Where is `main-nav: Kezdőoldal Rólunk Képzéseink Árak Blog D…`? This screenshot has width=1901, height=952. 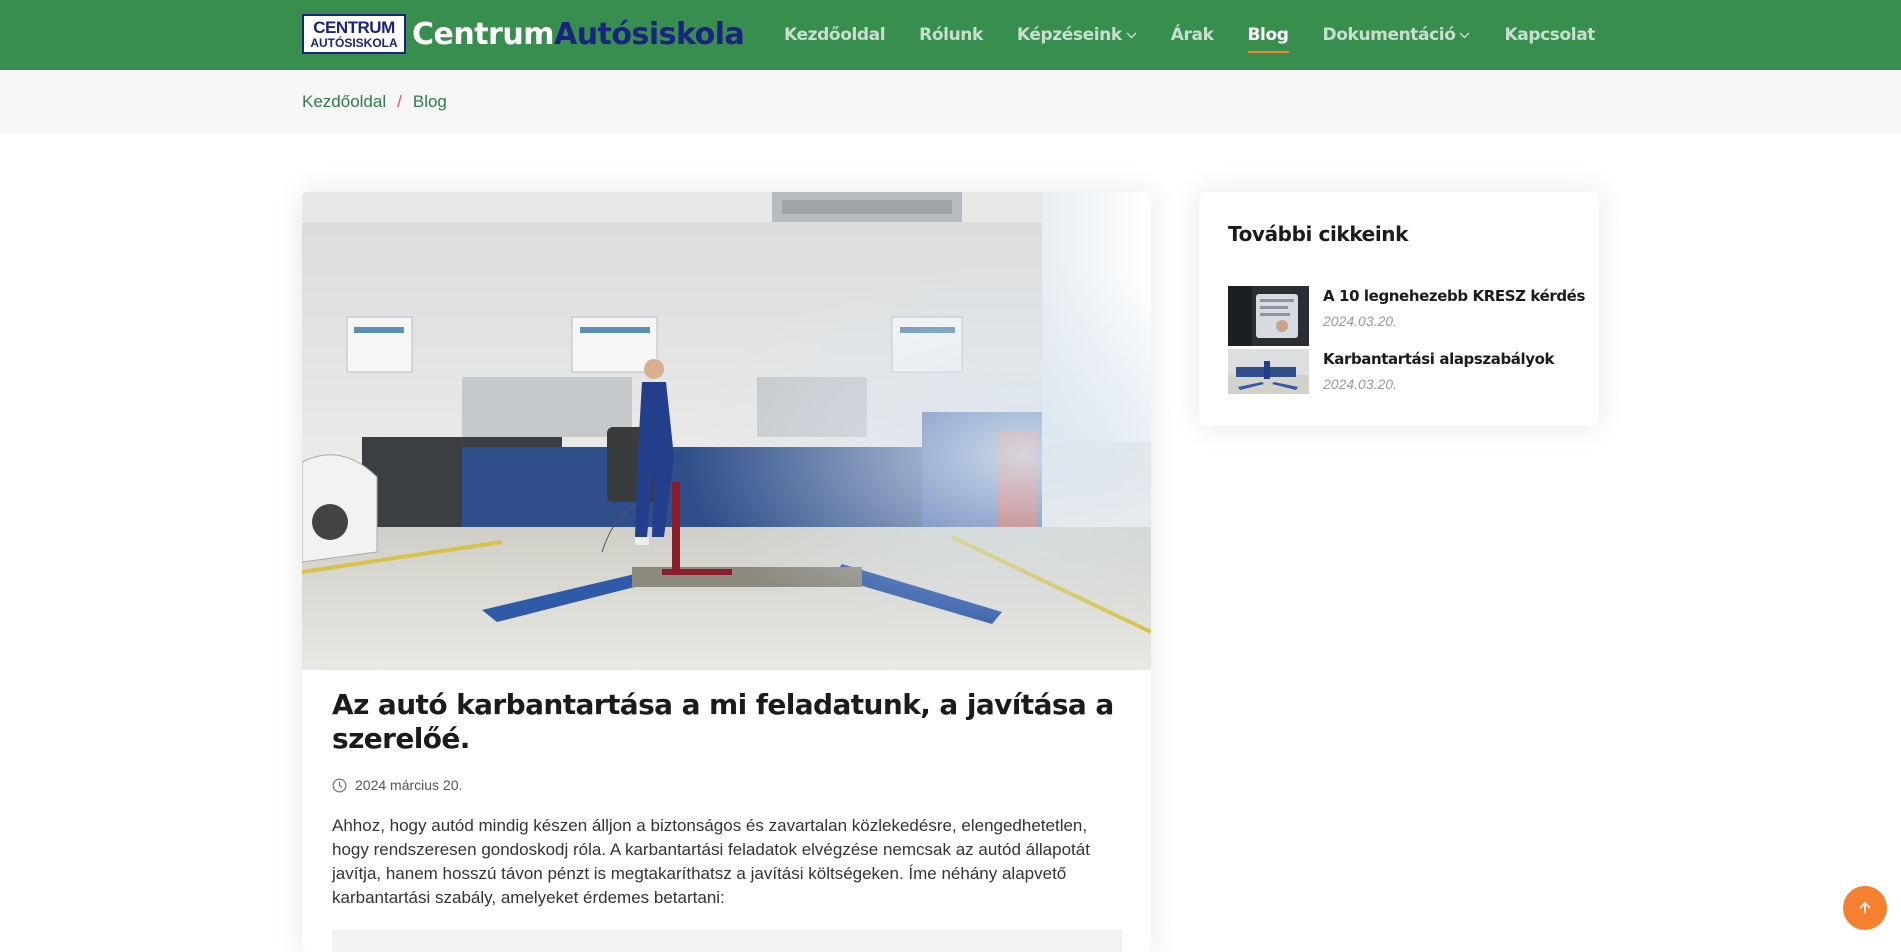
main-nav: Kezdőoldal Rólunk Képzéseink Árak Blog D… is located at coordinates (1172, 35).